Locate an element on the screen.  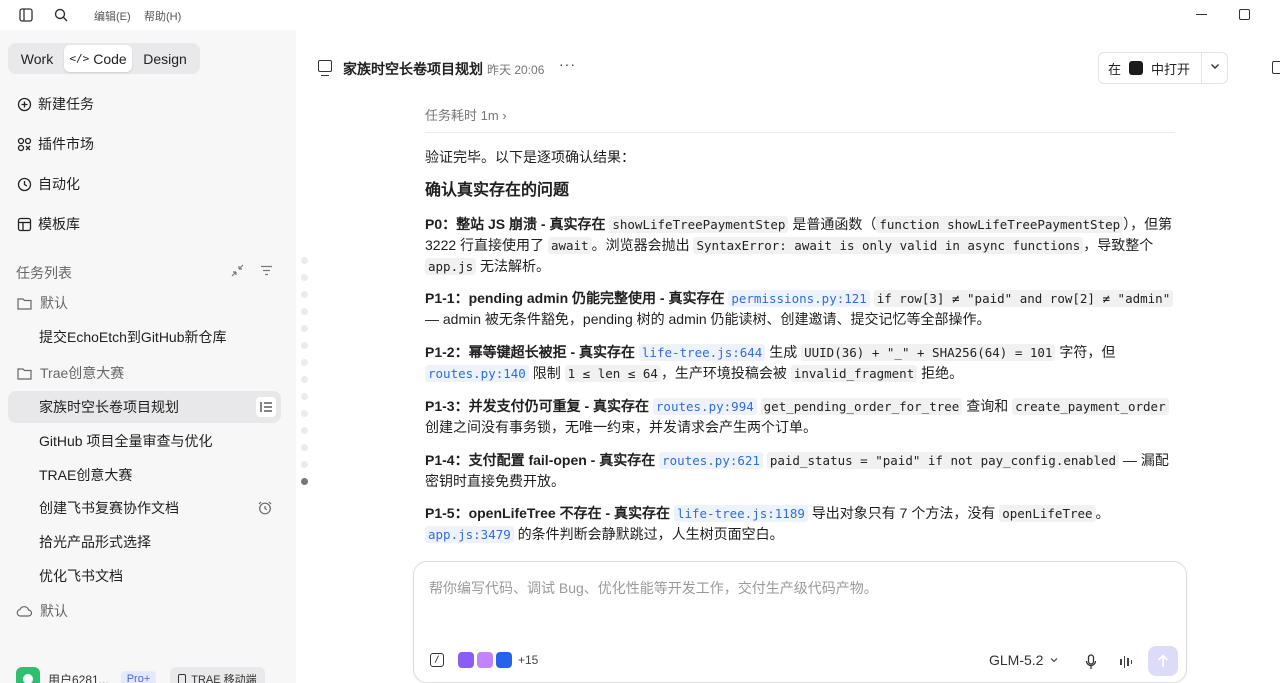
chat-input-box: / +15 GLM-5.2 is located at coordinates (800, 622).